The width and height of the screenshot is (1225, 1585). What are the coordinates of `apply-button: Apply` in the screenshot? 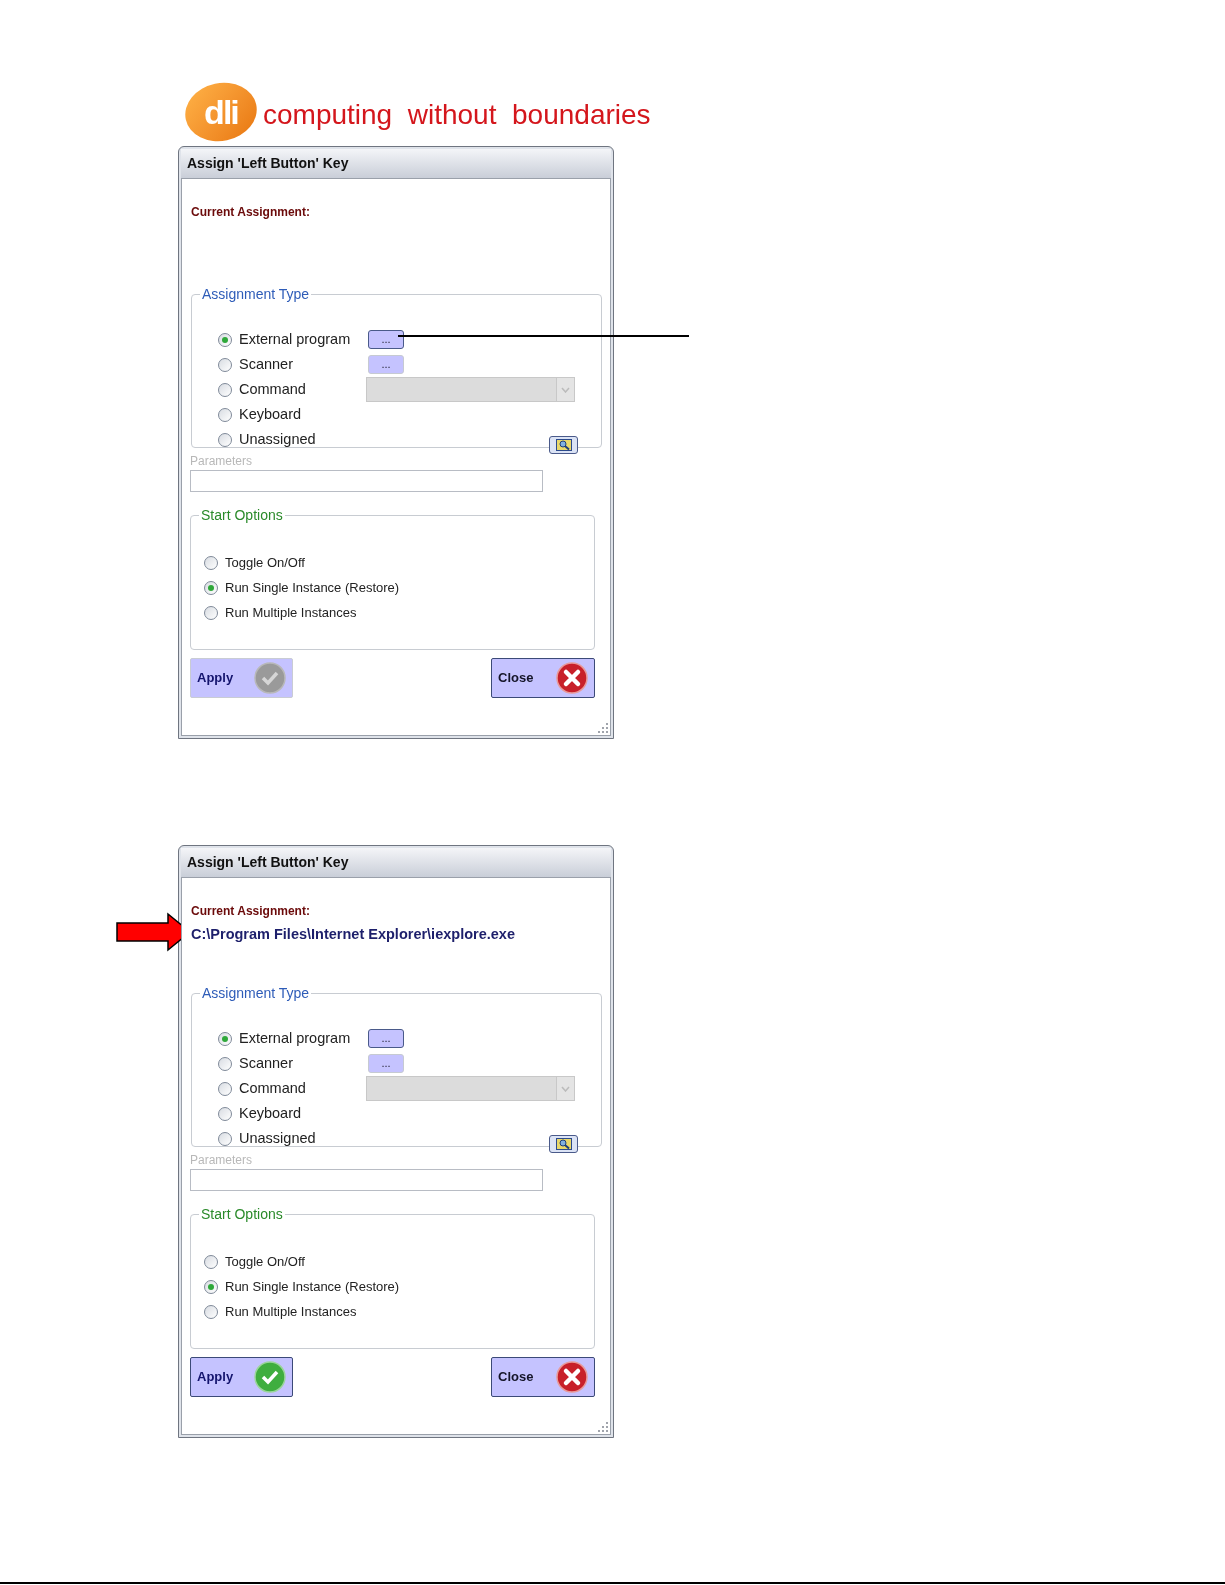 It's located at (241, 1377).